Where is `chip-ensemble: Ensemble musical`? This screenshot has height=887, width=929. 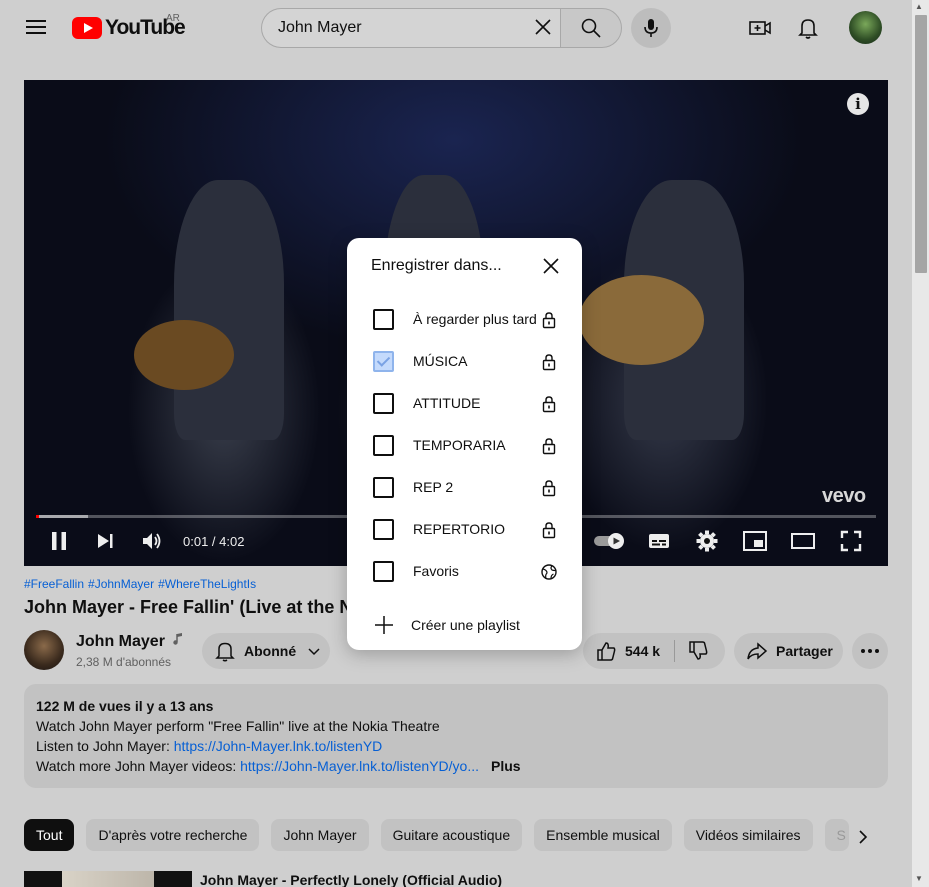
chip-ensemble: Ensemble musical is located at coordinates (603, 835).